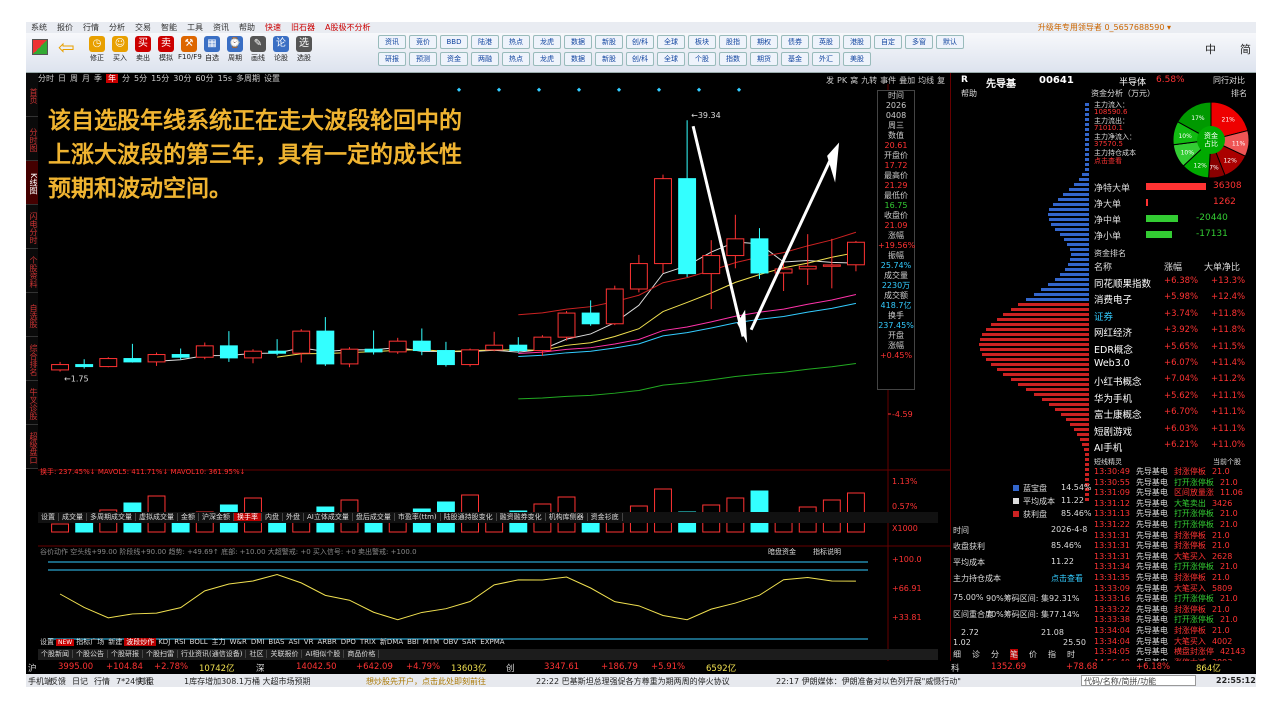 The width and height of the screenshot is (1280, 715). What do you see at coordinates (91, 27) in the screenshot?
I see `menu-item: 行情` at bounding box center [91, 27].